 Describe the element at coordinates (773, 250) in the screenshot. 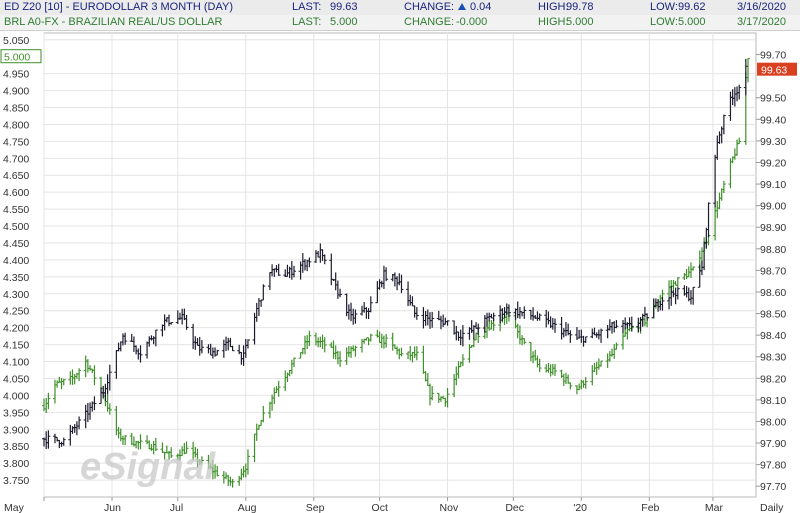

I see `right-tick-label: 98.80` at that location.